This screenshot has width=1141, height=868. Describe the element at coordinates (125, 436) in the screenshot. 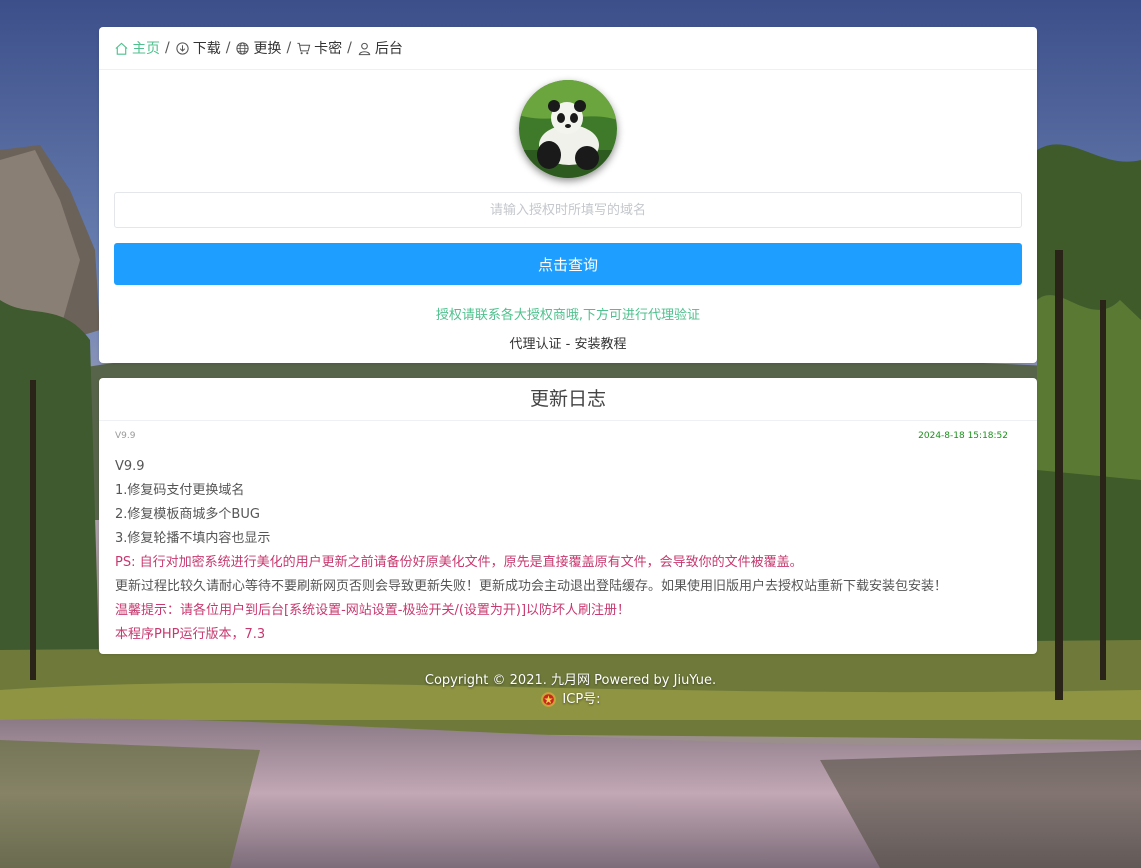

I see `version-tag: V9.9` at that location.